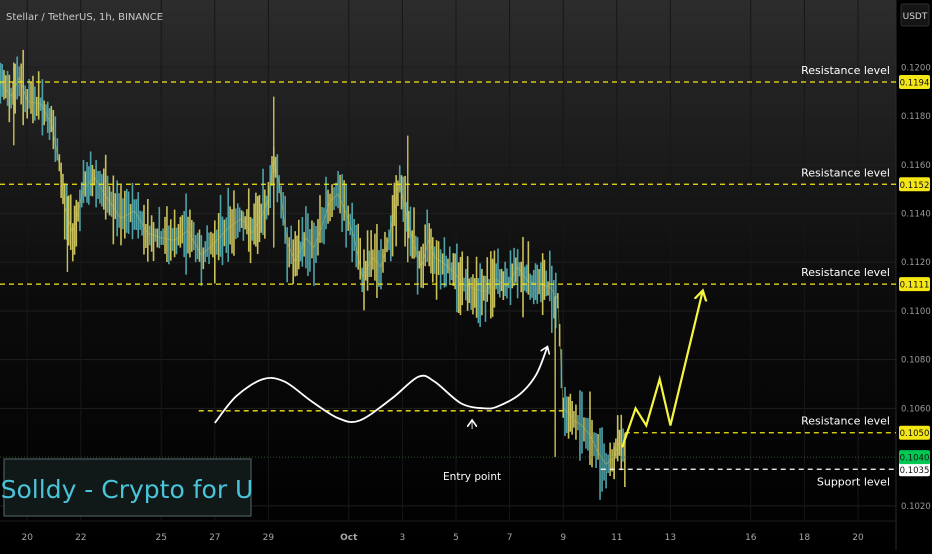 The height and width of the screenshot is (554, 932). I want to click on x-tick-label: 9, so click(563, 538).